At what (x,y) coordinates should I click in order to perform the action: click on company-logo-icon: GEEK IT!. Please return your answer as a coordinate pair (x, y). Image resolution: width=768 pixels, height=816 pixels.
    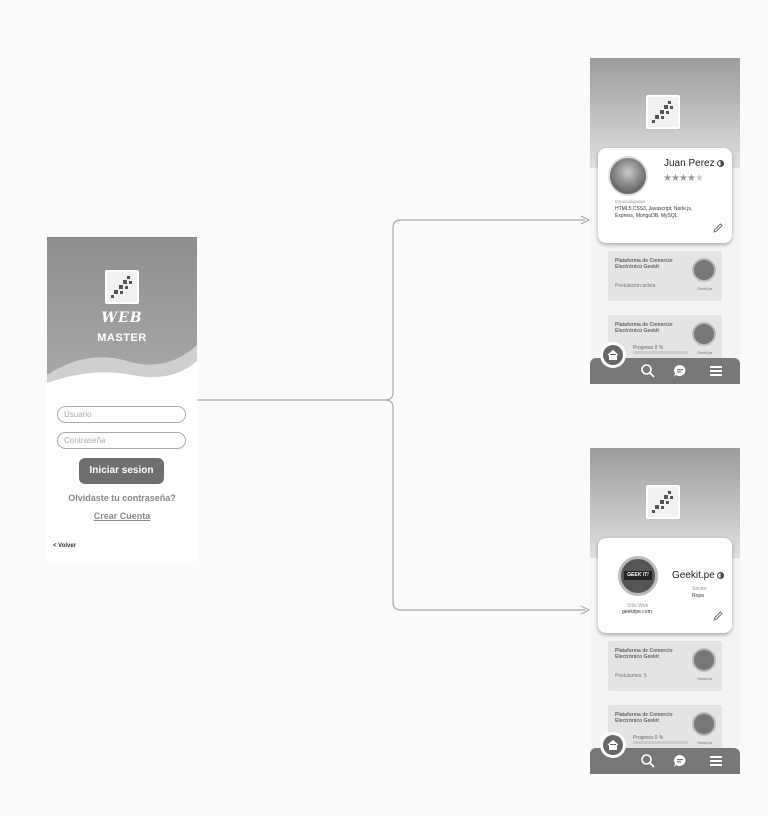
    Looking at the image, I should click on (638, 576).